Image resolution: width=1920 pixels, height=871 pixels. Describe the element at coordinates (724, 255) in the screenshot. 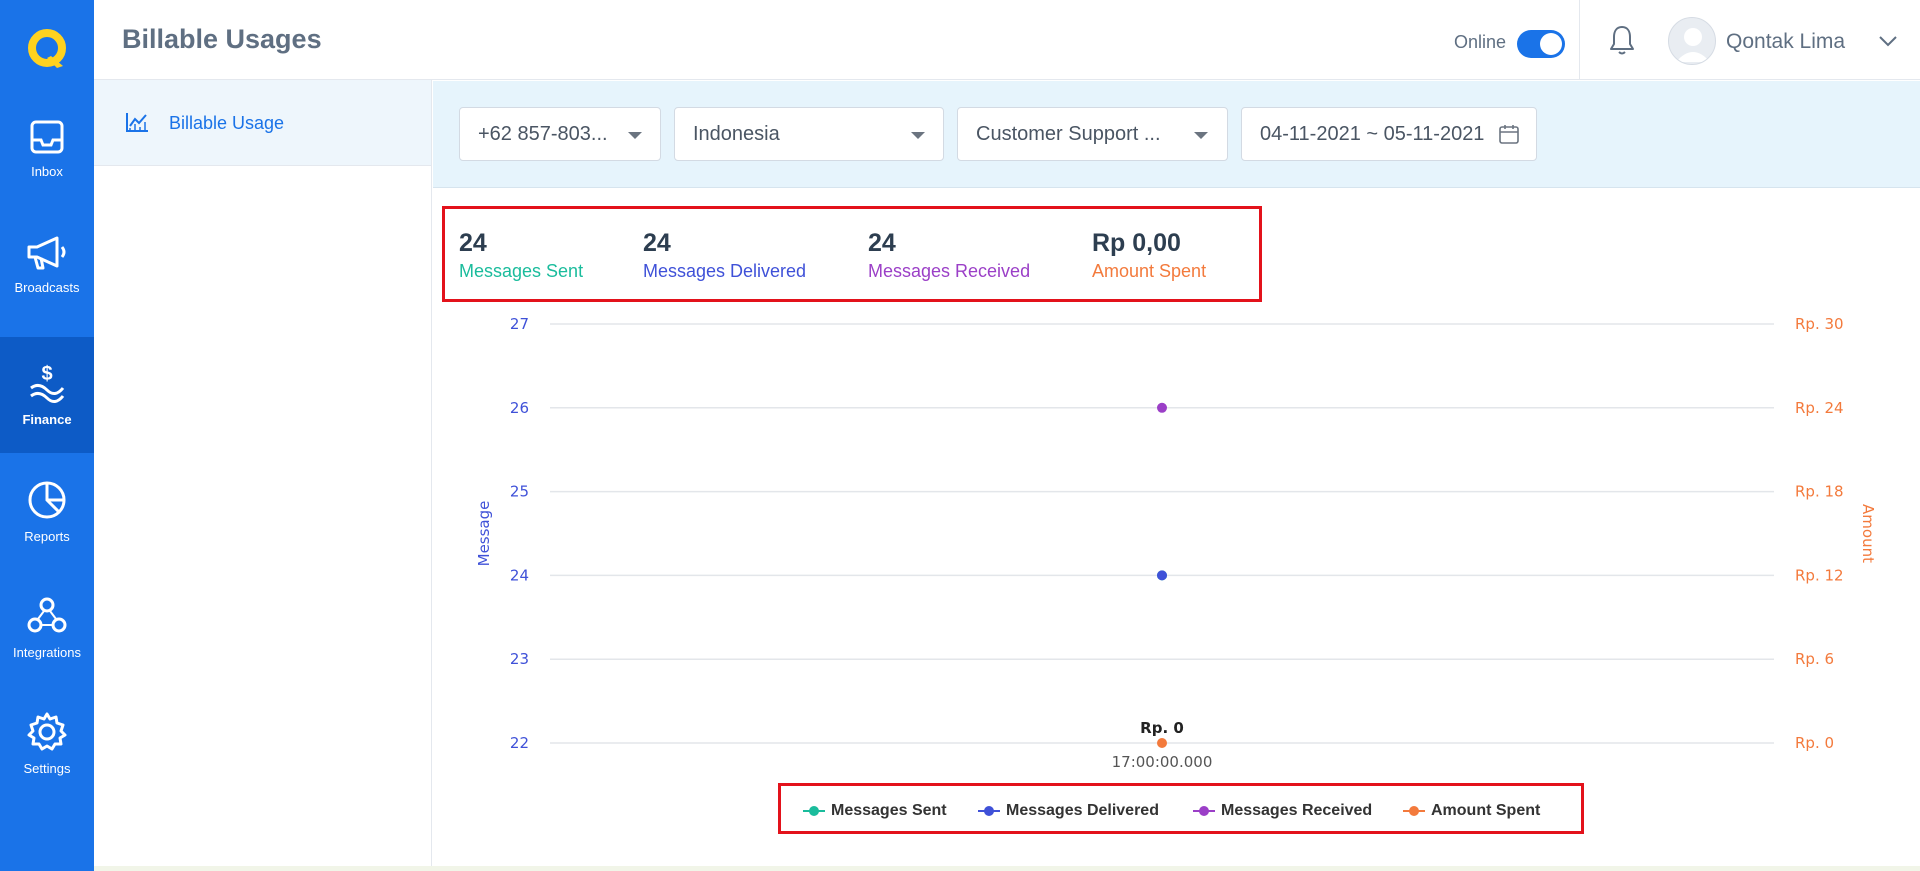

I see `stat-messages-delivered: 24 Messages Delivered` at that location.